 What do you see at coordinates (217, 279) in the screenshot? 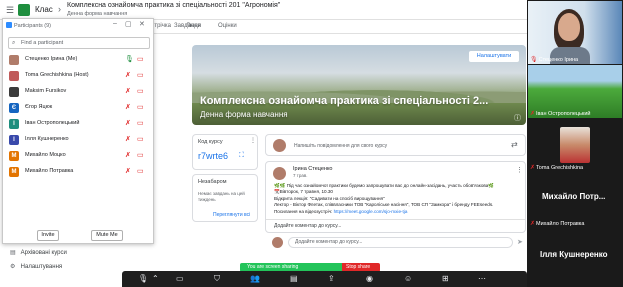
I see `security-icon: ⛉` at bounding box center [217, 279].